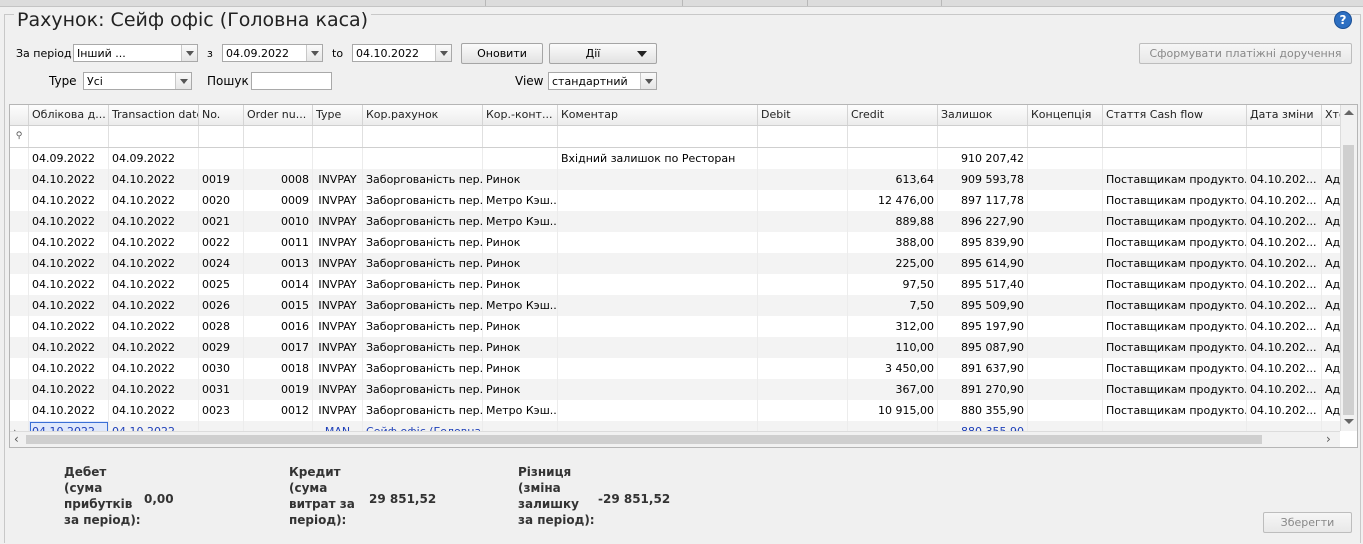 This screenshot has width=1363, height=544. Describe the element at coordinates (278, 410) in the screenshot. I see `cell-order-number: 0012` at that location.